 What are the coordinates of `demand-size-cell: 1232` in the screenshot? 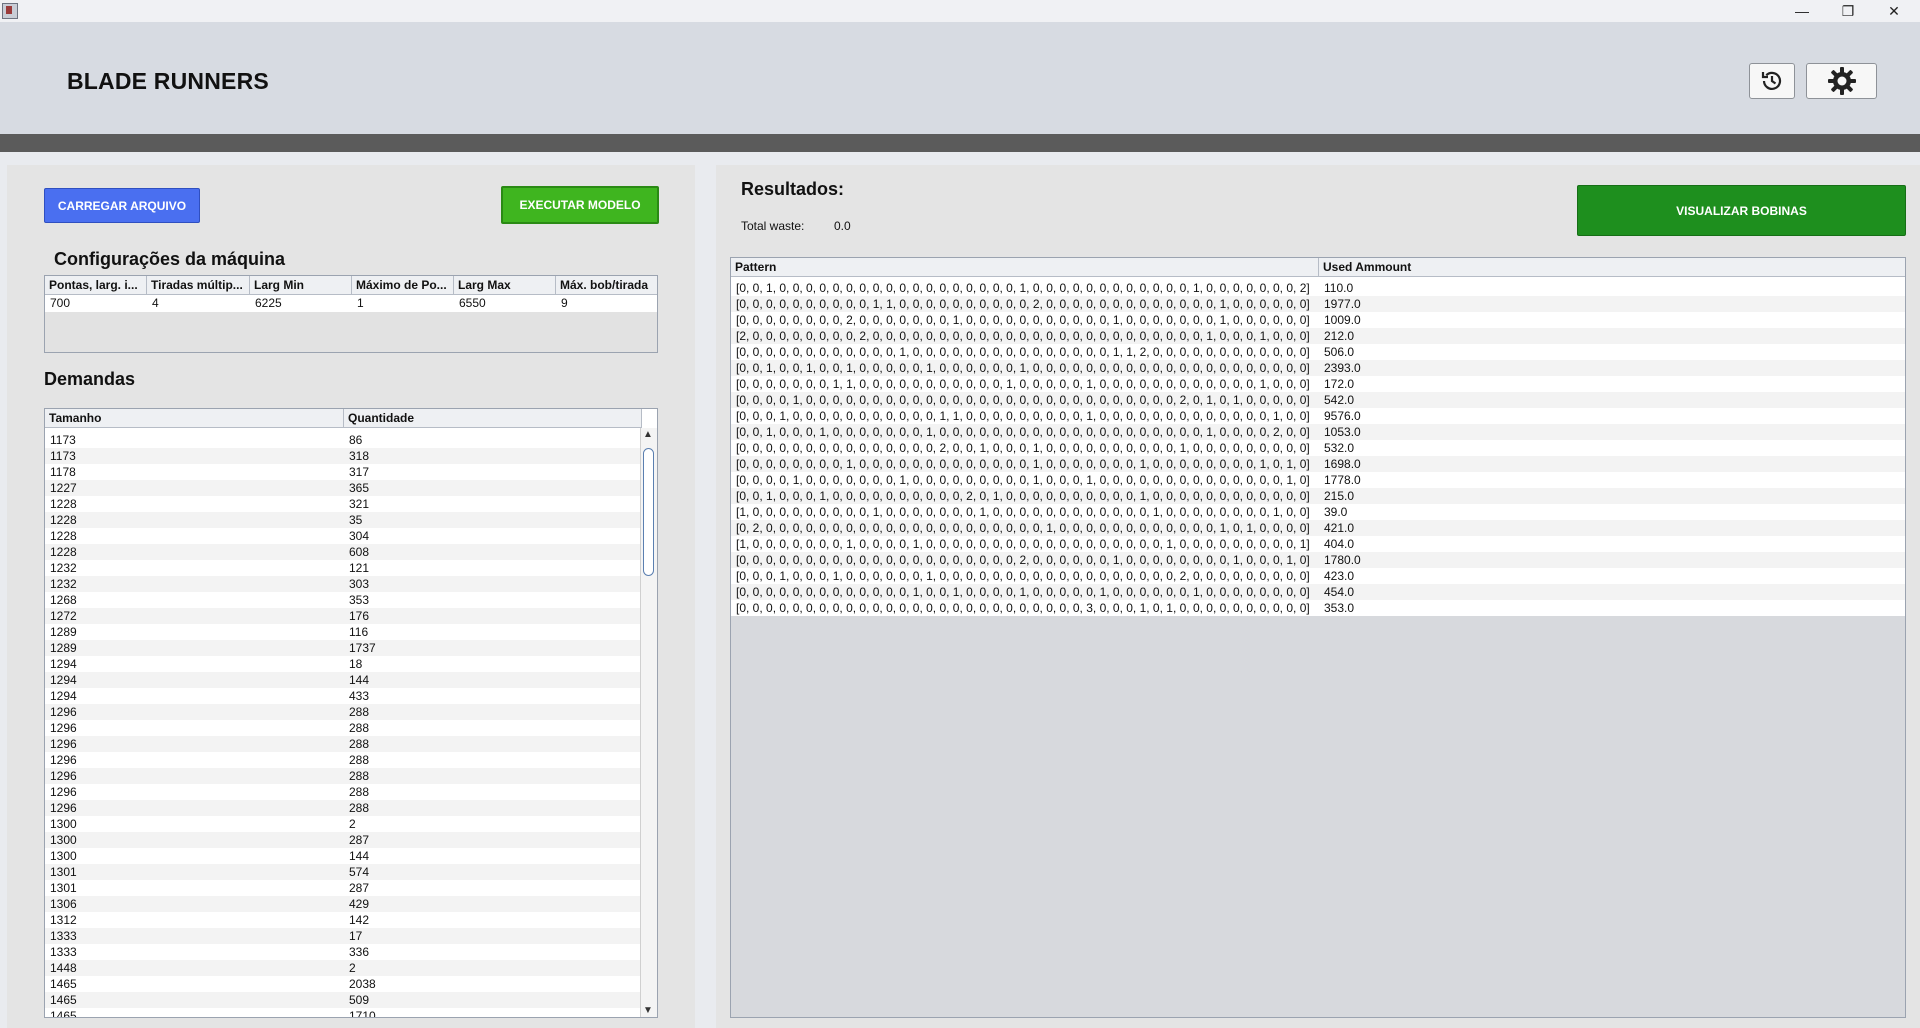 It's located at (194, 568).